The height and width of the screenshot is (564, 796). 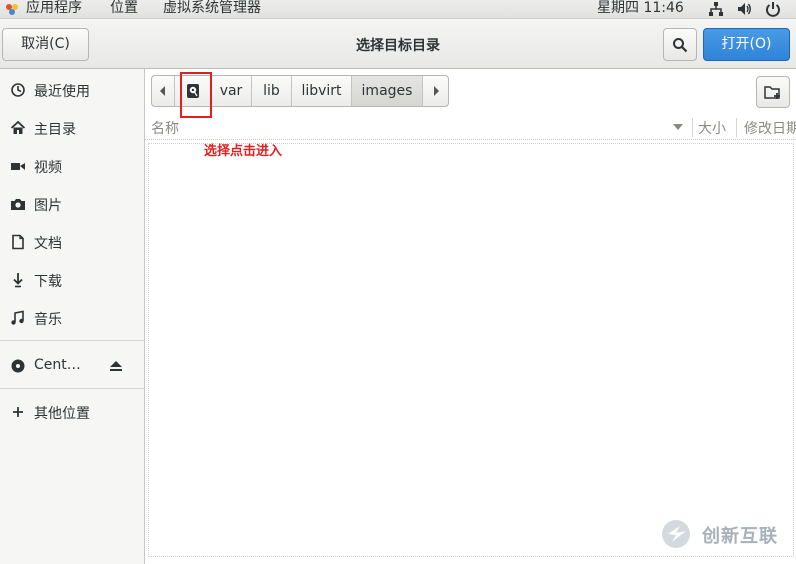 I want to click on new-folder-button, so click(x=773, y=92).